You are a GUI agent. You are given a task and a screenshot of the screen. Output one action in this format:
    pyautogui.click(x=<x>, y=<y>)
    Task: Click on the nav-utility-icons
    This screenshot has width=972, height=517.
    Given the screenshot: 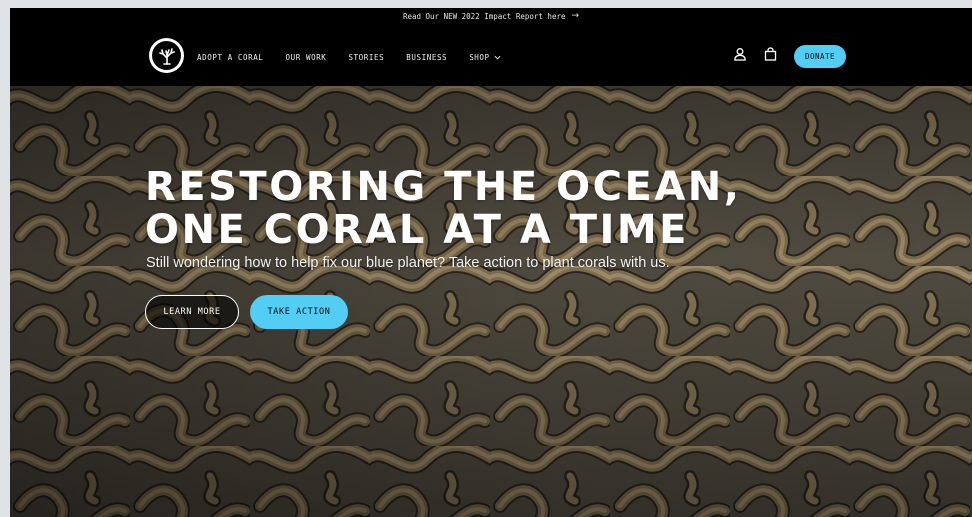 What is the action you would take?
    pyautogui.click(x=755, y=54)
    